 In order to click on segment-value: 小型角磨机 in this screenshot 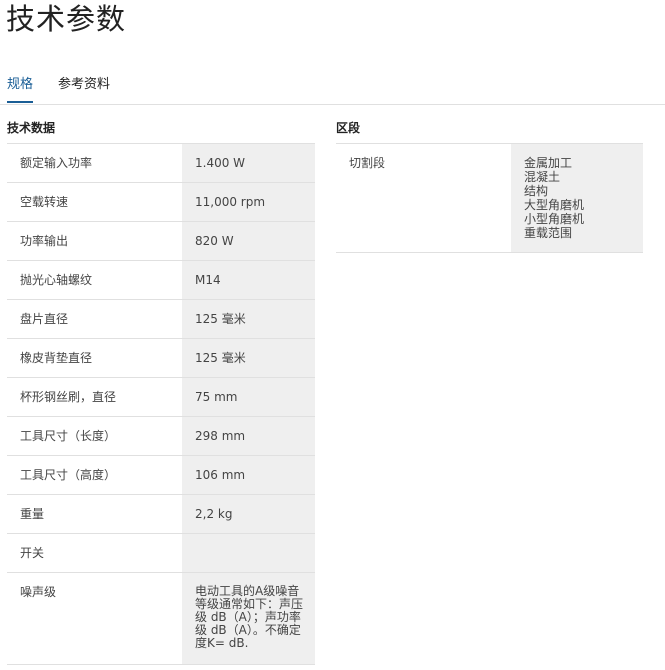, I will do `click(554, 219)`.